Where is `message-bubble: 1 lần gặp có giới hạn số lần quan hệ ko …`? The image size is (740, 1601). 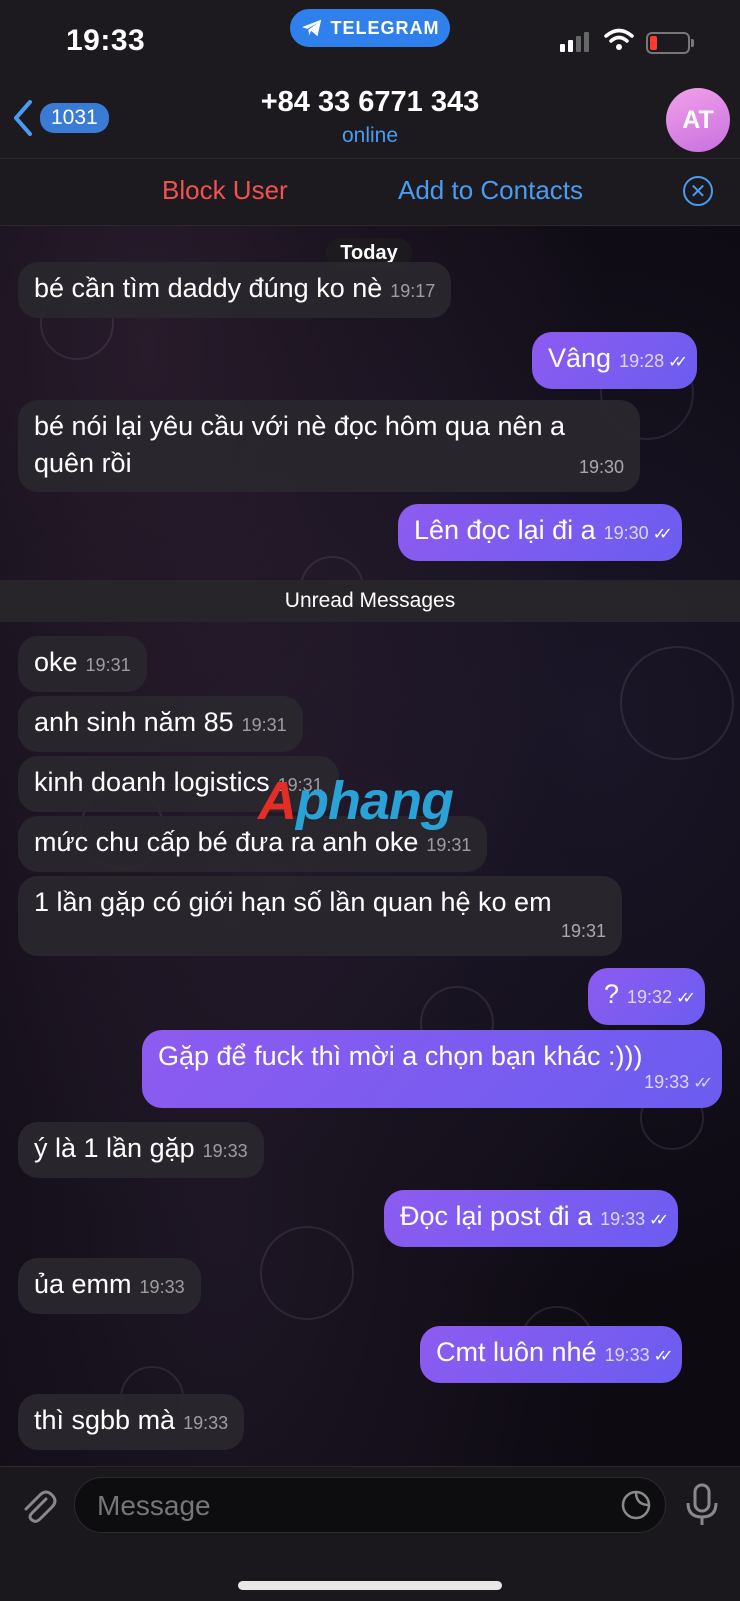
message-bubble: 1 lần gặp có giới hạn số lần quan hệ ko … is located at coordinates (320, 916).